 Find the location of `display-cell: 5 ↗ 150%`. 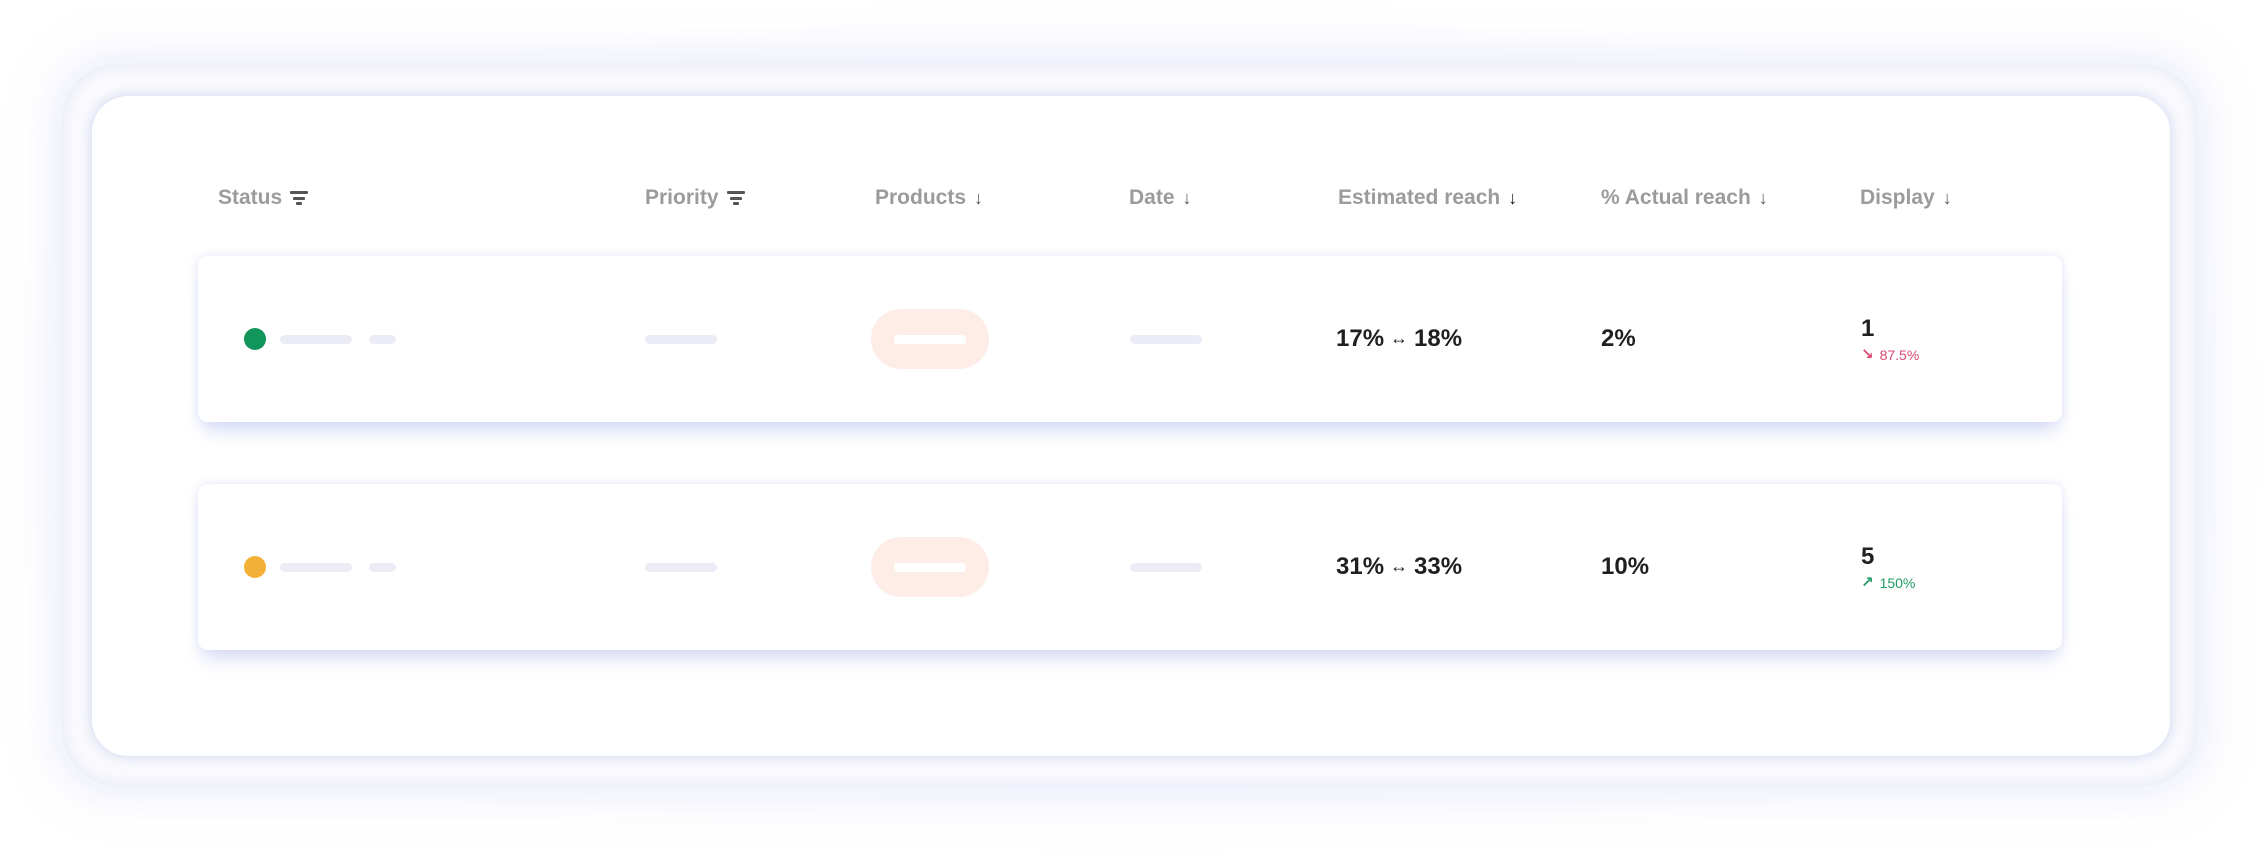

display-cell: 5 ↗ 150% is located at coordinates (1888, 567).